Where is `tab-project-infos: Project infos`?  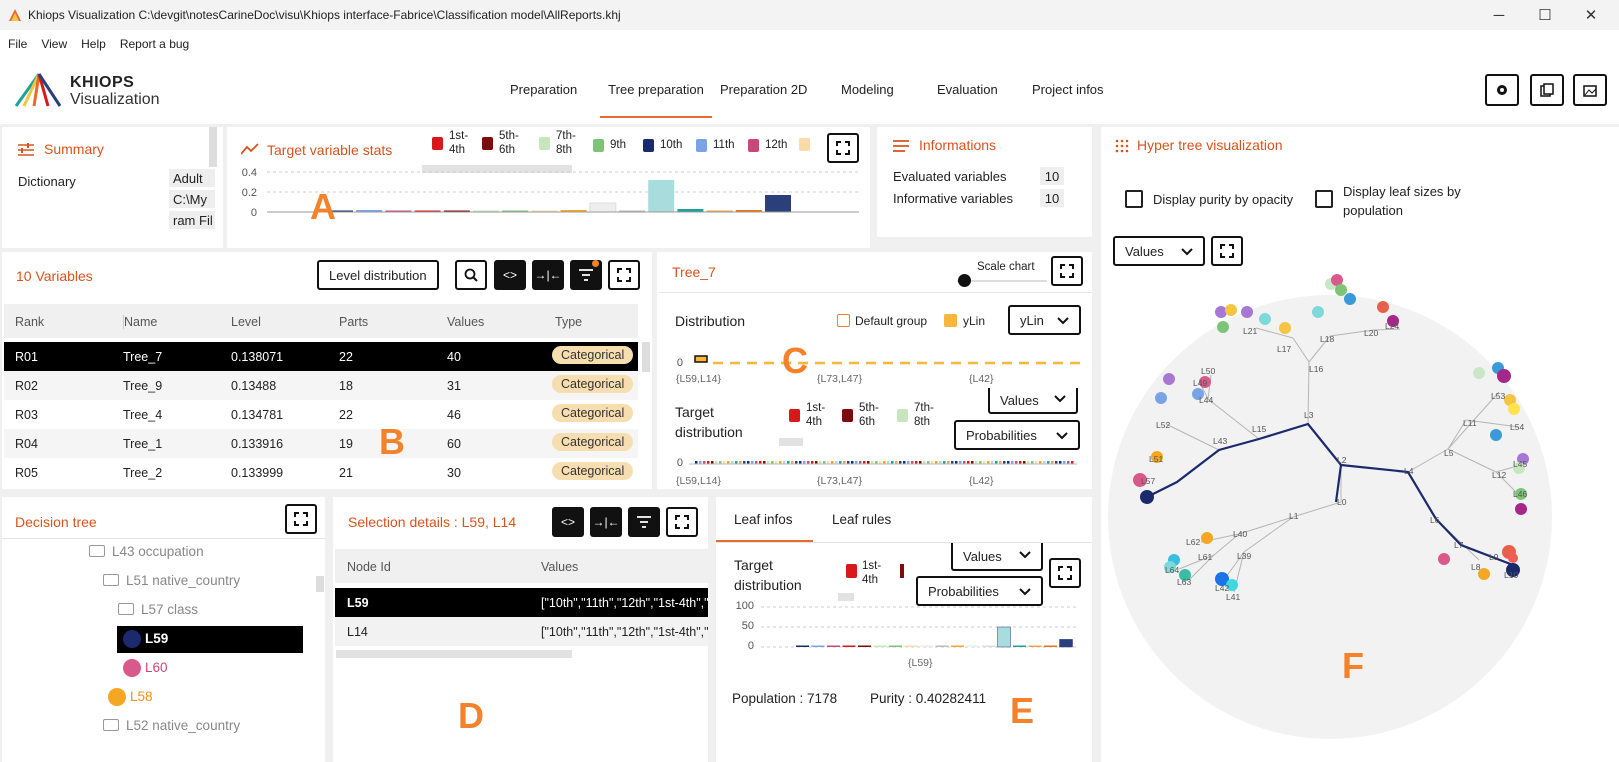
tab-project-infos: Project infos is located at coordinates (1068, 89).